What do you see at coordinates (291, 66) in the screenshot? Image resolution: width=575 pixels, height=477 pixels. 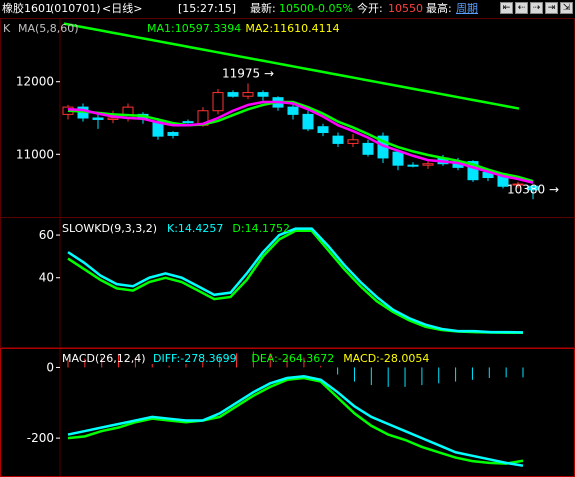 I see `ma60-line` at bounding box center [291, 66].